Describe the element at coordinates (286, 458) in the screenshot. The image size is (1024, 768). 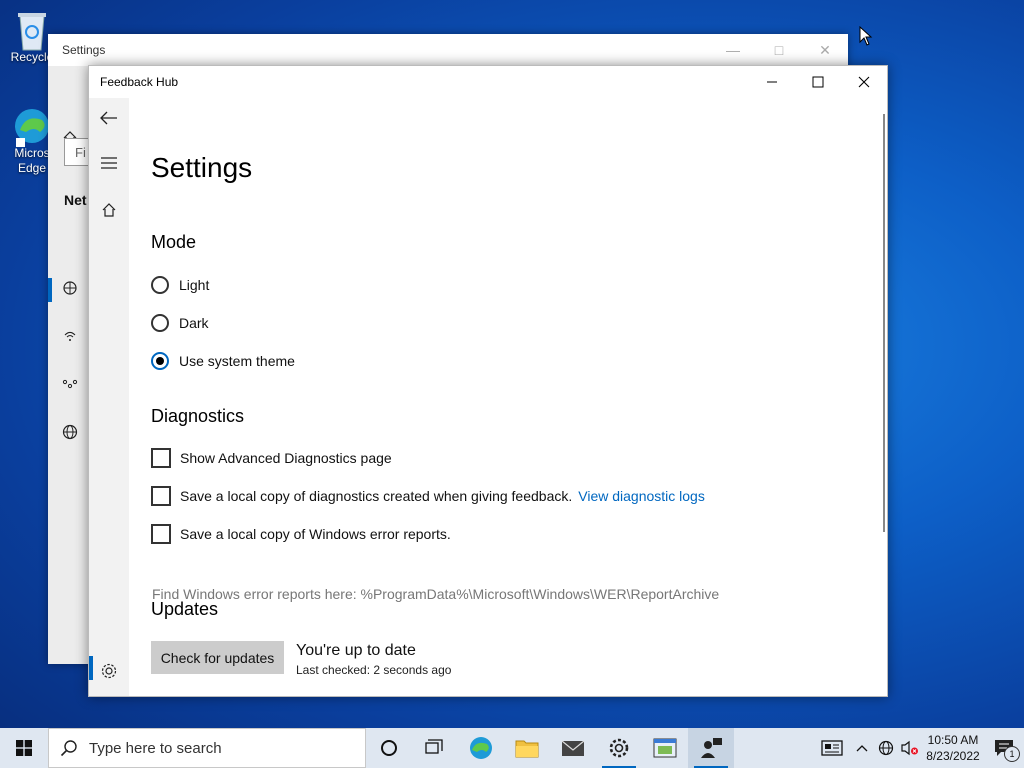
I see `checkbox-label: Show Advanced Diagnostics page` at that location.